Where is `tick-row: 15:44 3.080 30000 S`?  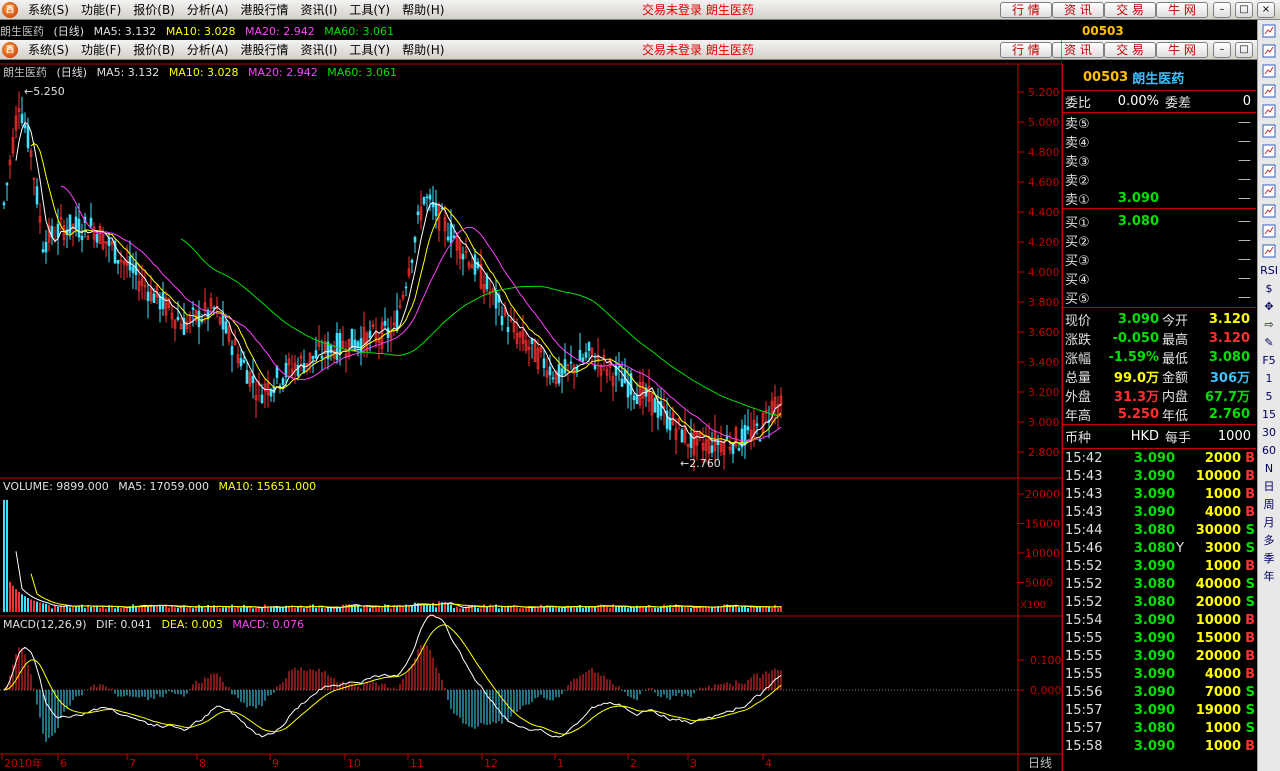 tick-row: 15:44 3.080 30000 S is located at coordinates (1159, 530).